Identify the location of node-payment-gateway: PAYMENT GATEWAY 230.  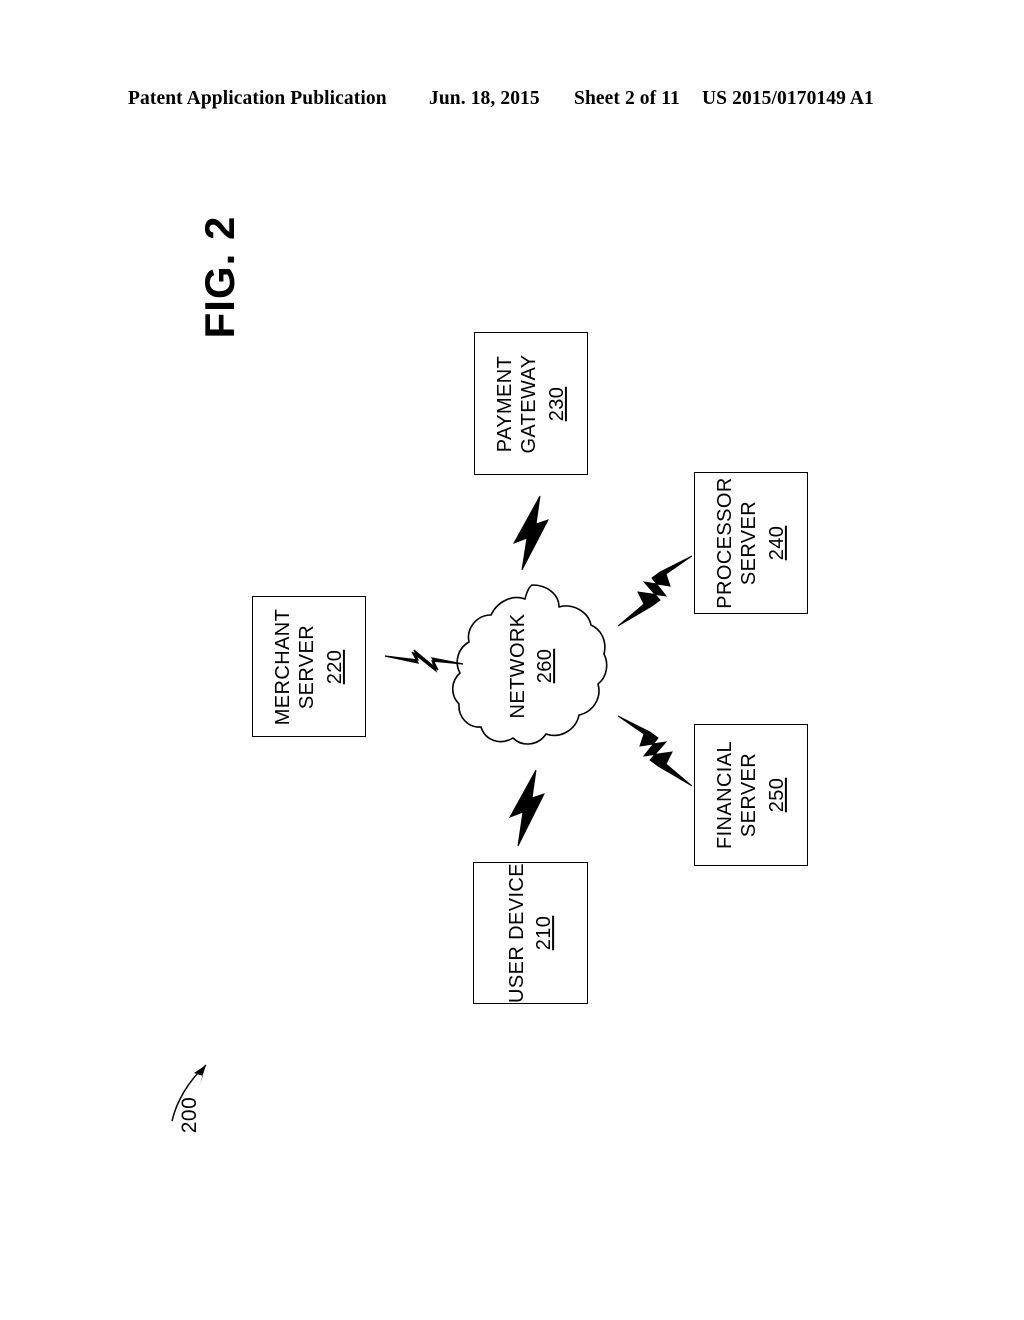
(531, 403).